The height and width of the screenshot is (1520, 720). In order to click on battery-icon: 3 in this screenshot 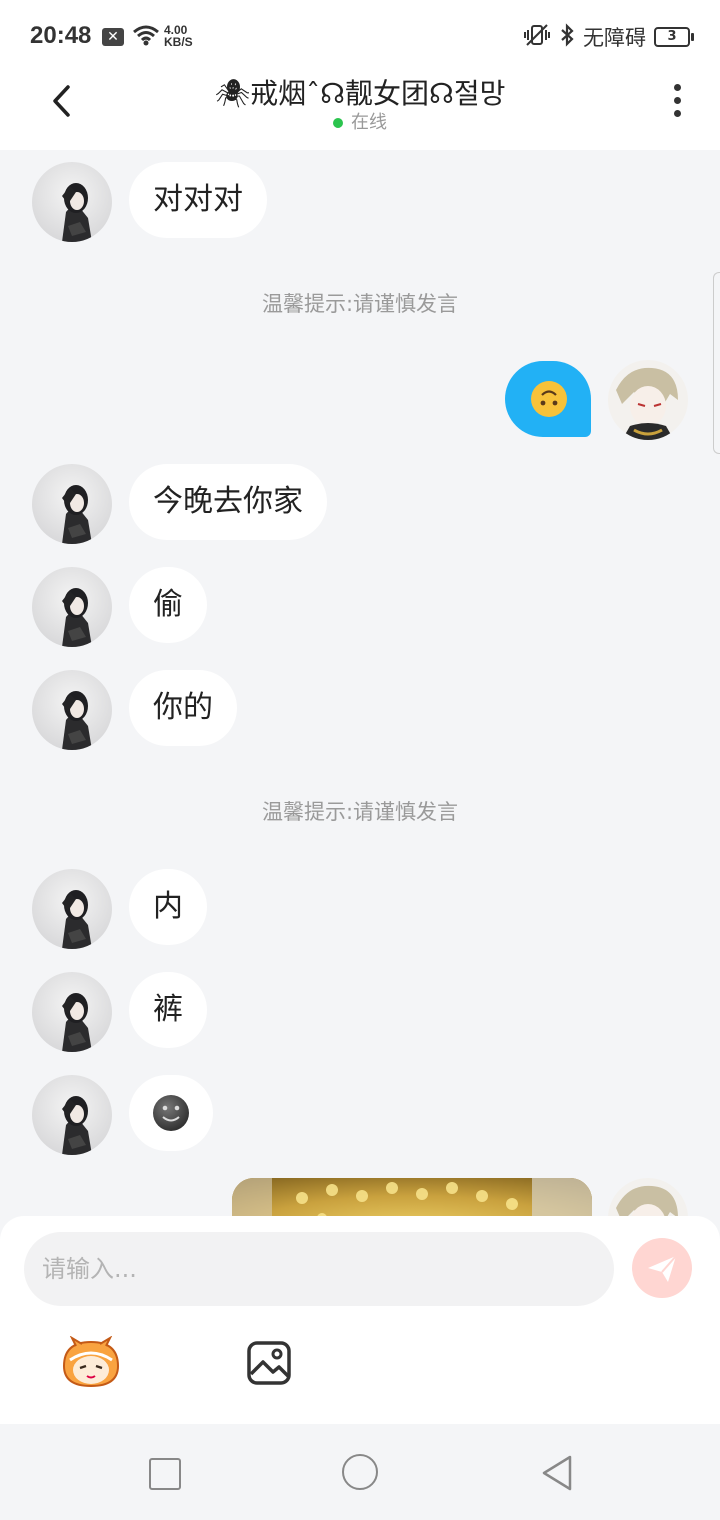, I will do `click(674, 37)`.